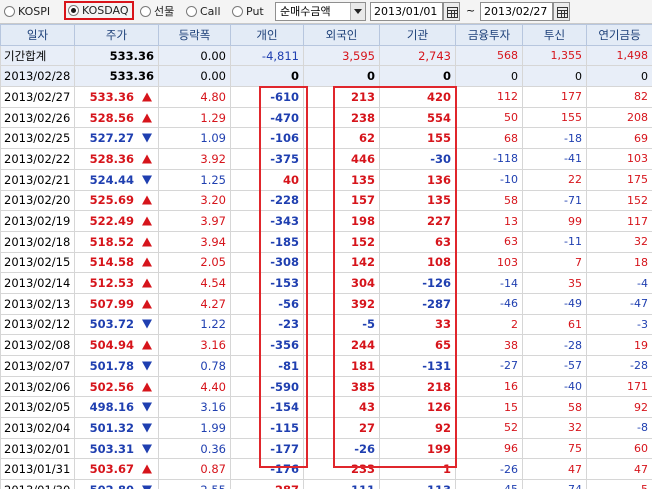 The width and height of the screenshot is (652, 489). Describe the element at coordinates (326, 76) in the screenshot. I see `base-day-row: 2013/02/28 533.36 0.00 0 0 0 0 0 0` at that location.